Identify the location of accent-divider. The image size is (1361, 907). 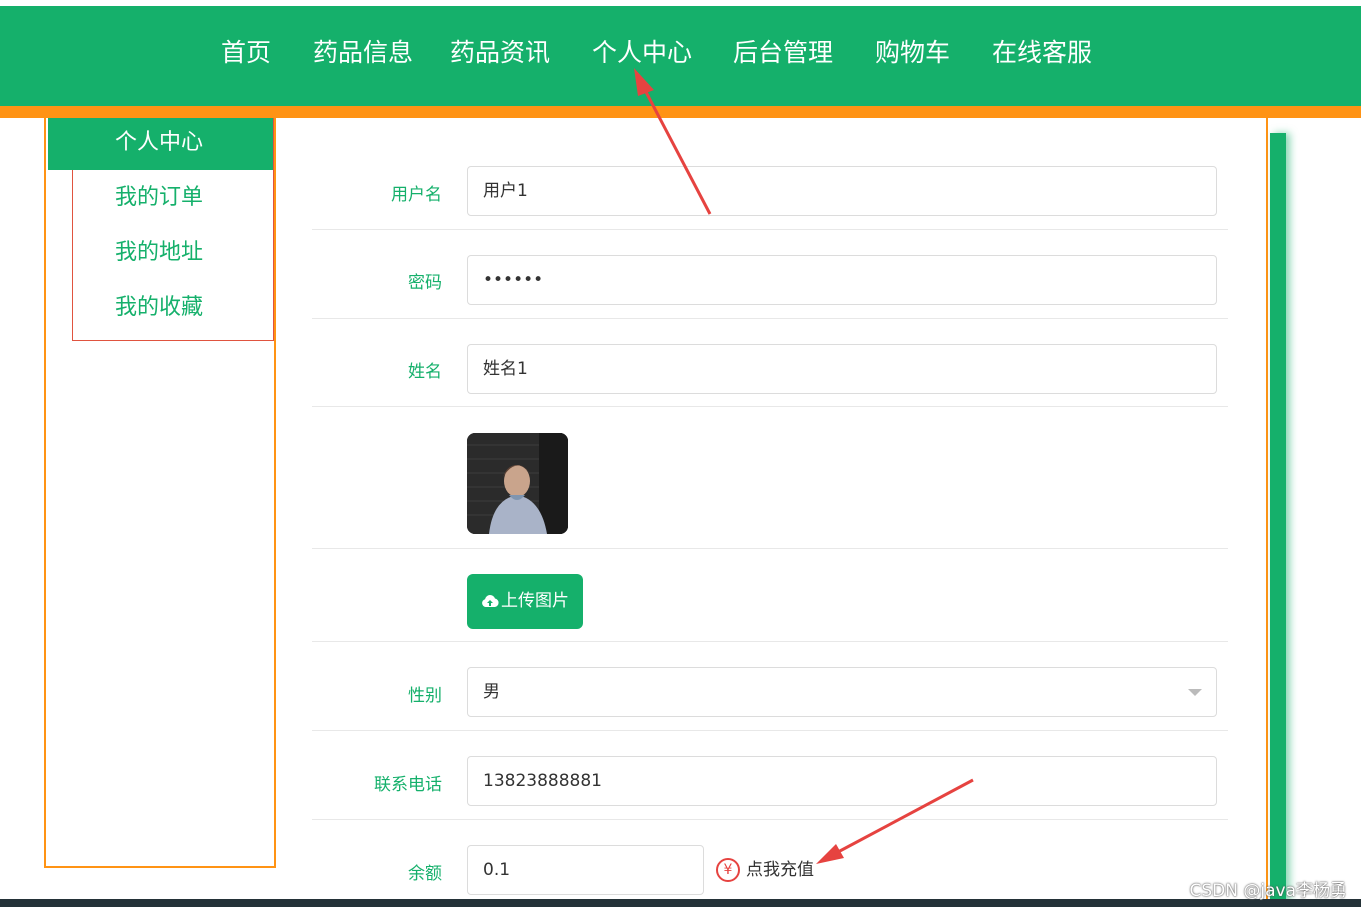
(680, 112).